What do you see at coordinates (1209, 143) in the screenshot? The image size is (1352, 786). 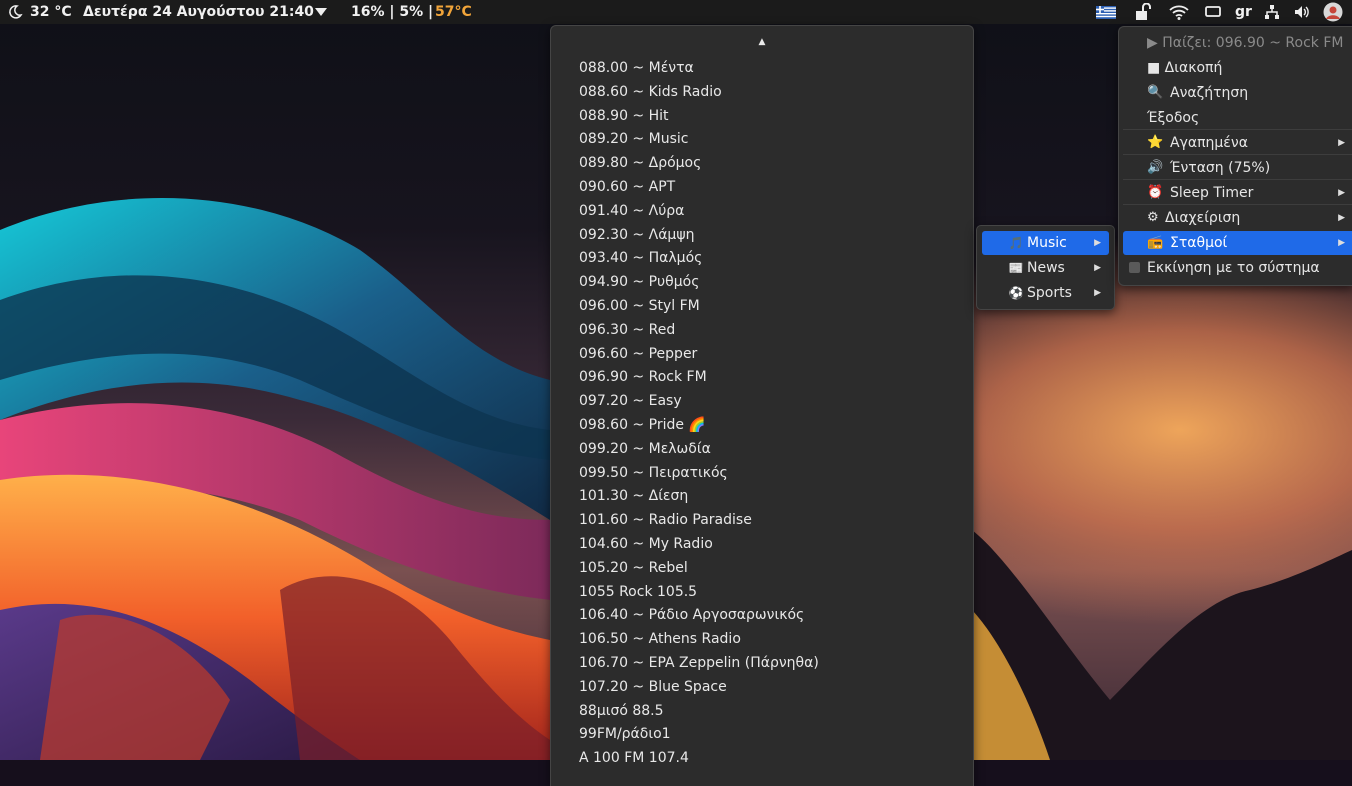 I see `favorites-label: Αγαπημένα` at bounding box center [1209, 143].